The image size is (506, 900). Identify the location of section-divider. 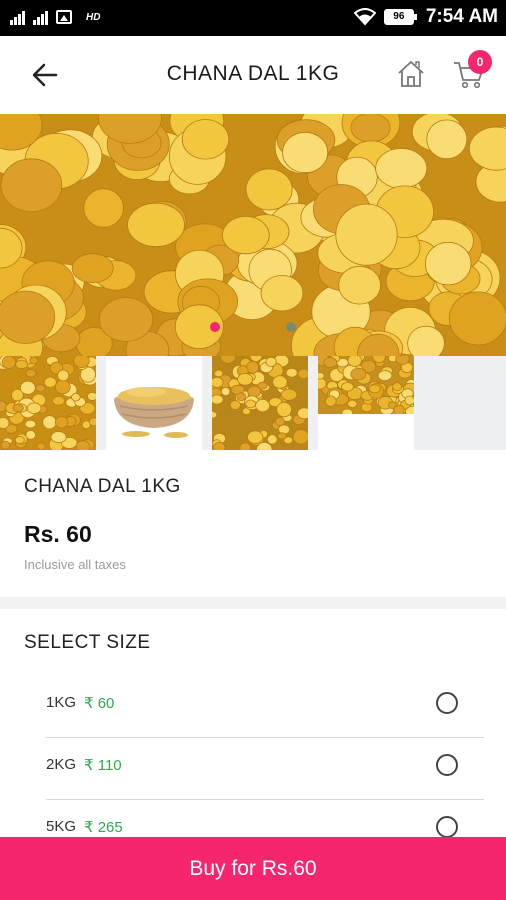
(253, 603).